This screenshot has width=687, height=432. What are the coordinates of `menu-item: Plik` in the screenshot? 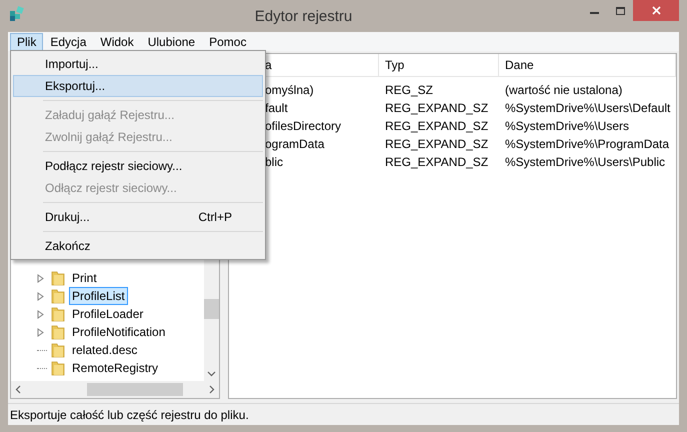 It's located at (27, 41).